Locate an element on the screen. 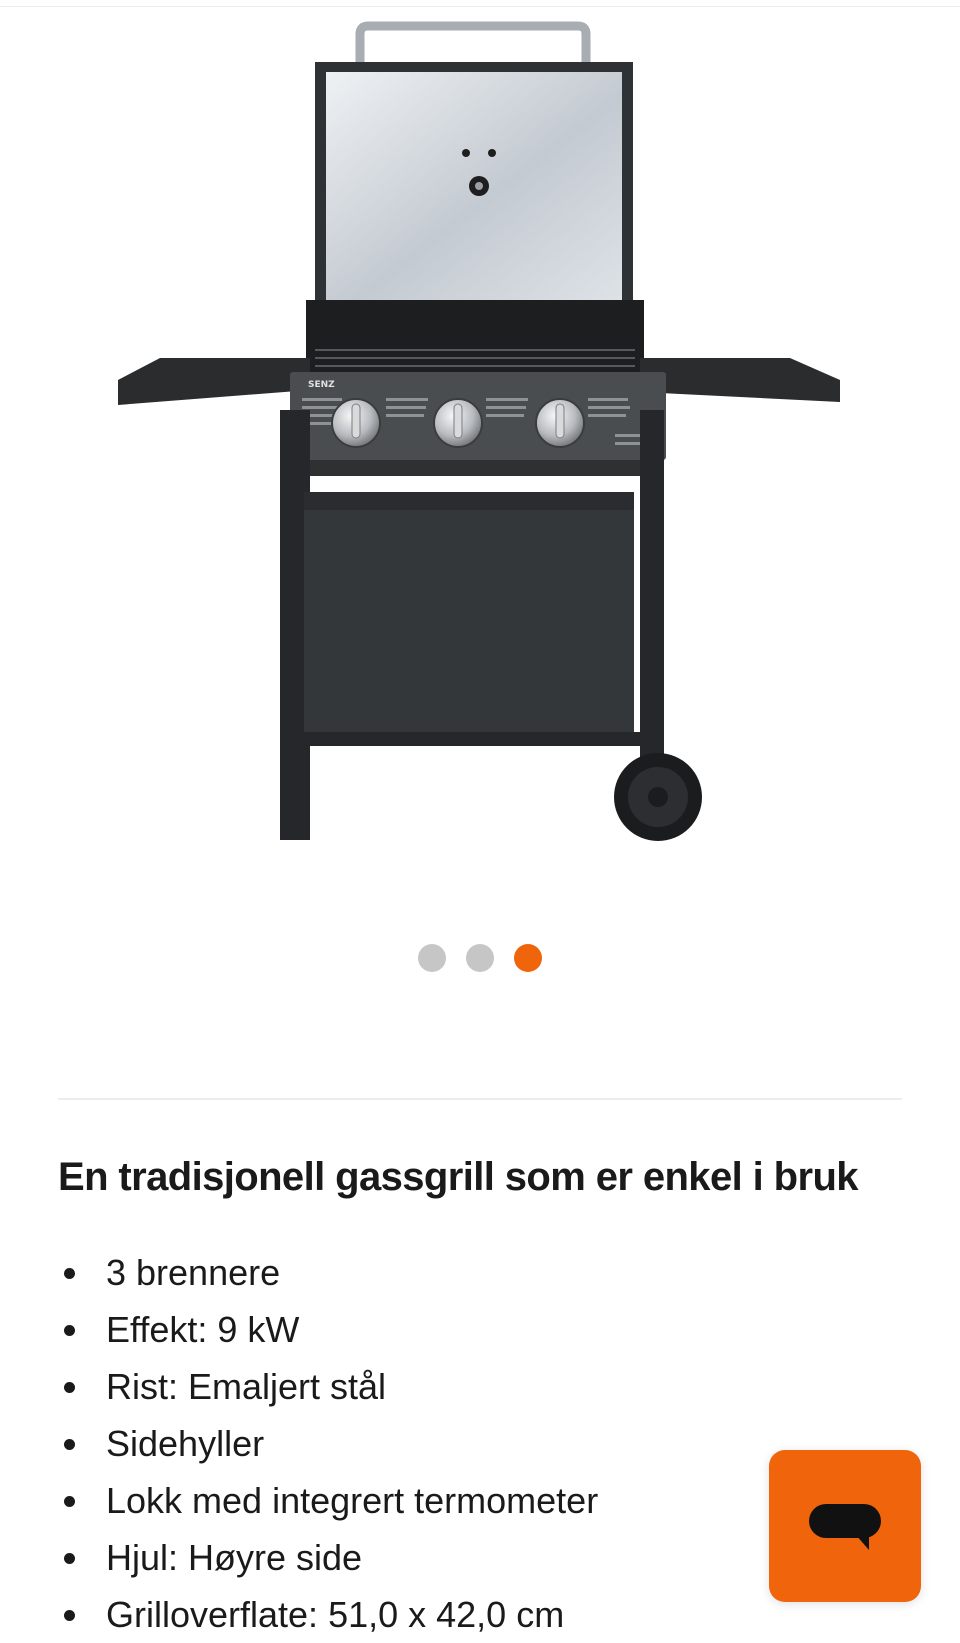  feature-text: Grilloverflate: 51,0 x 42,0 cm is located at coordinates (335, 1614).